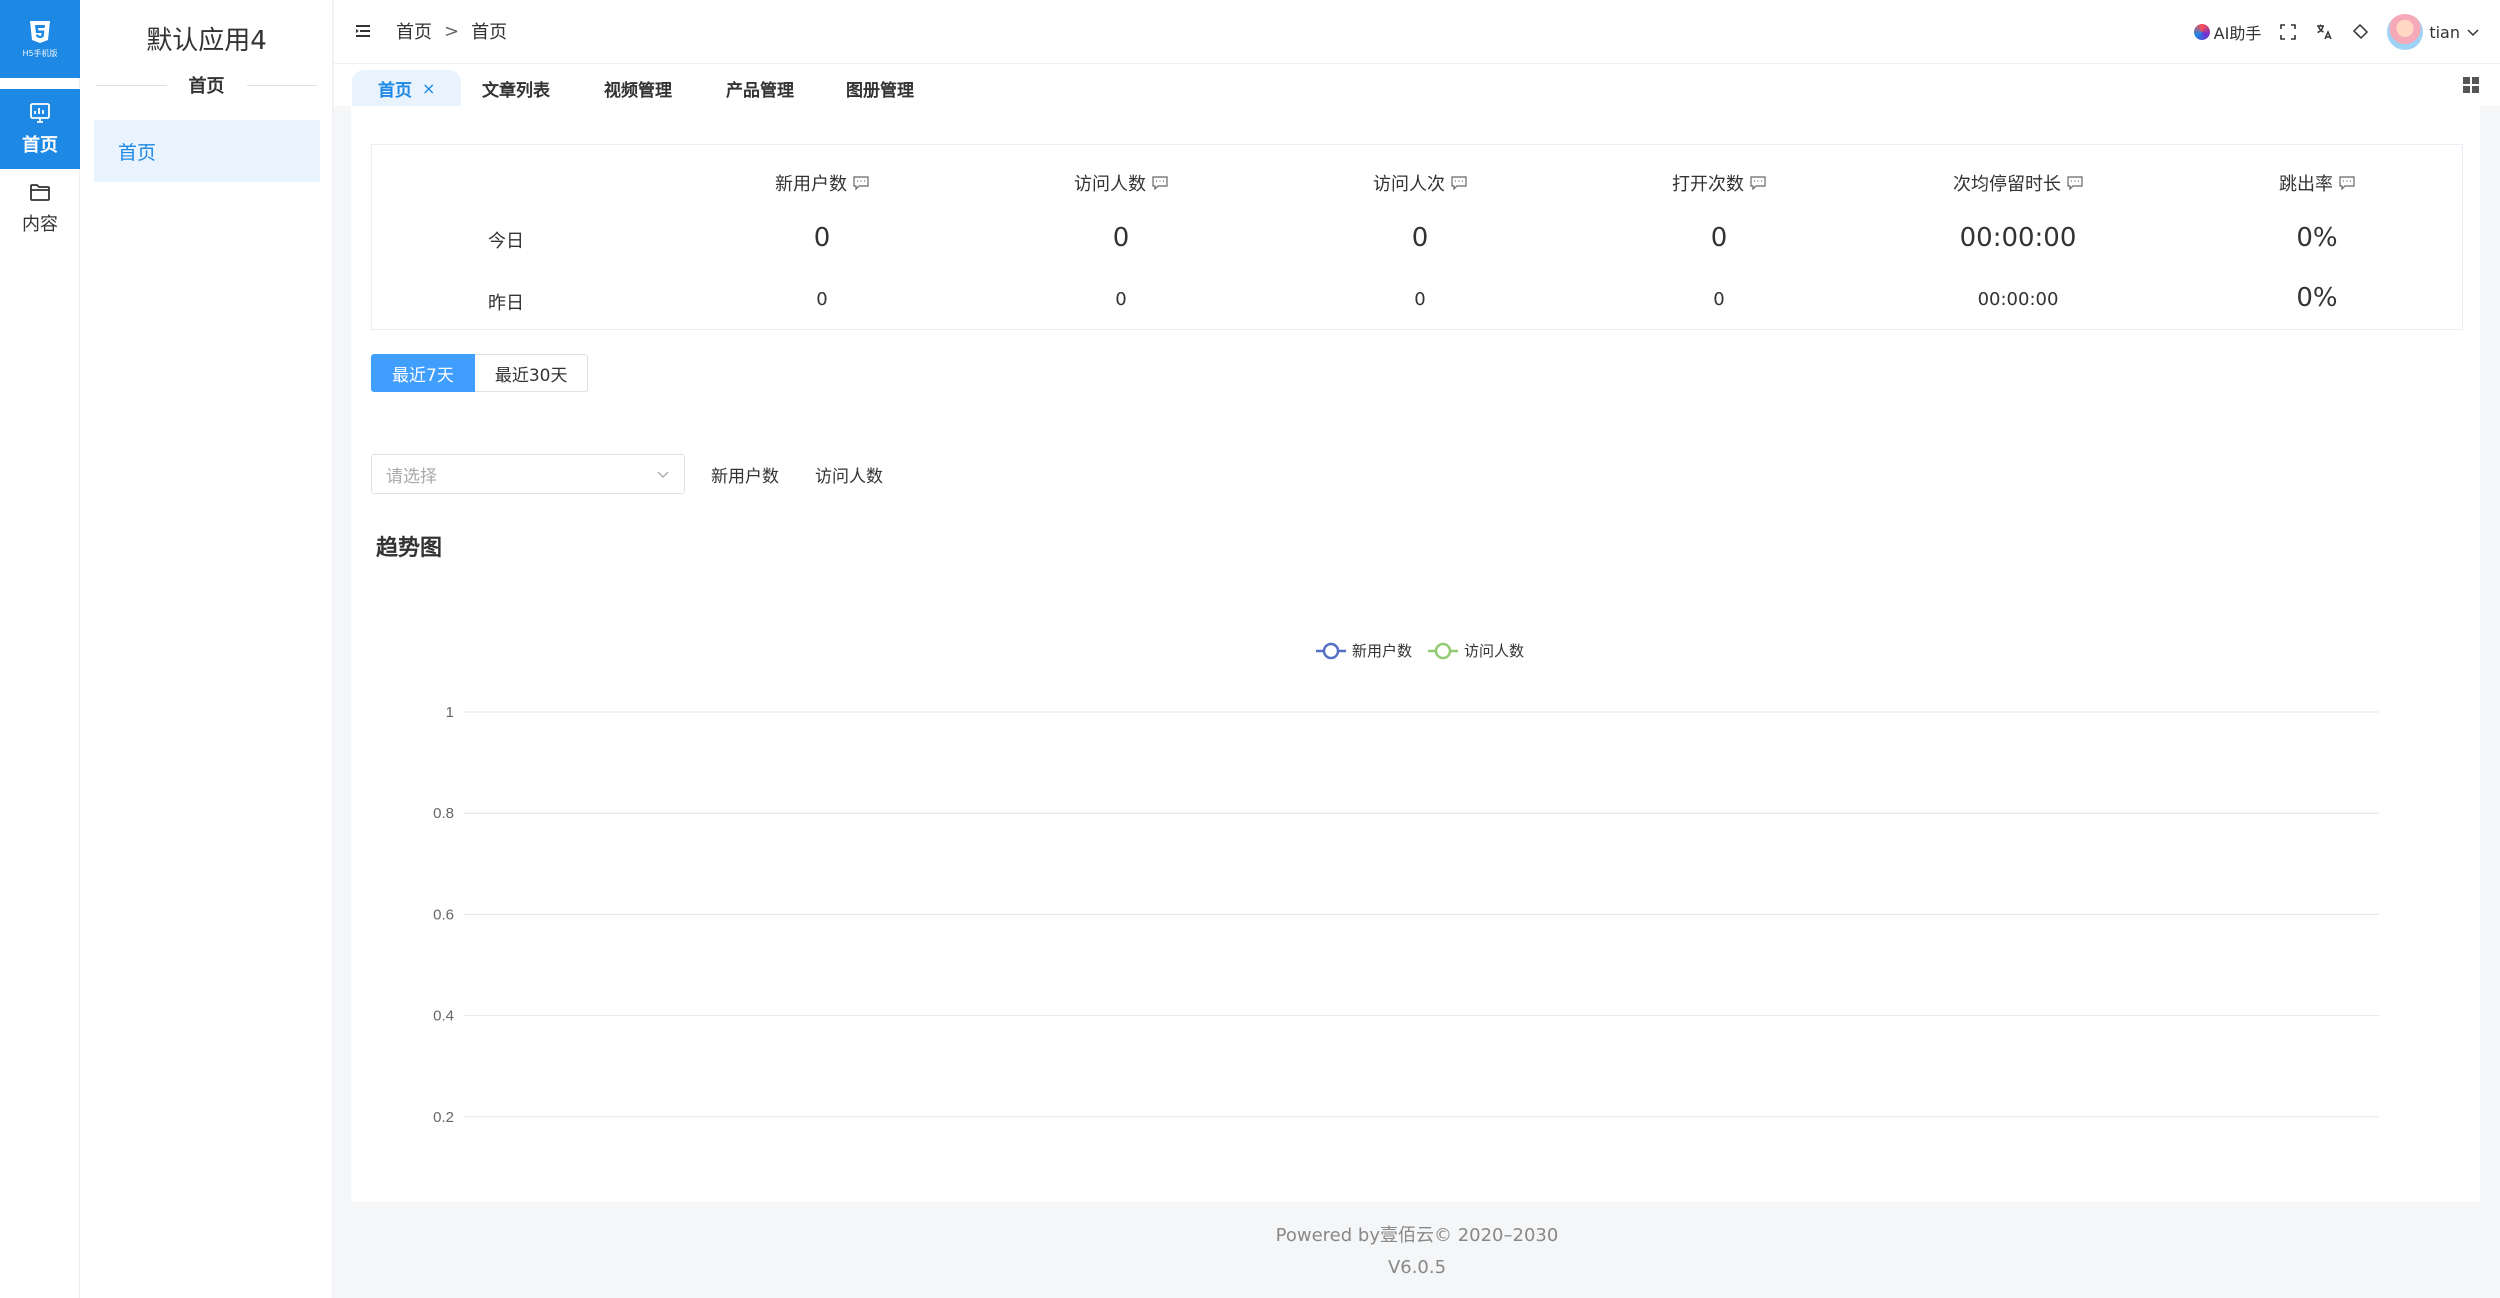 The image size is (2500, 1298). What do you see at coordinates (2360, 32) in the screenshot?
I see `theme-brush-icon` at bounding box center [2360, 32].